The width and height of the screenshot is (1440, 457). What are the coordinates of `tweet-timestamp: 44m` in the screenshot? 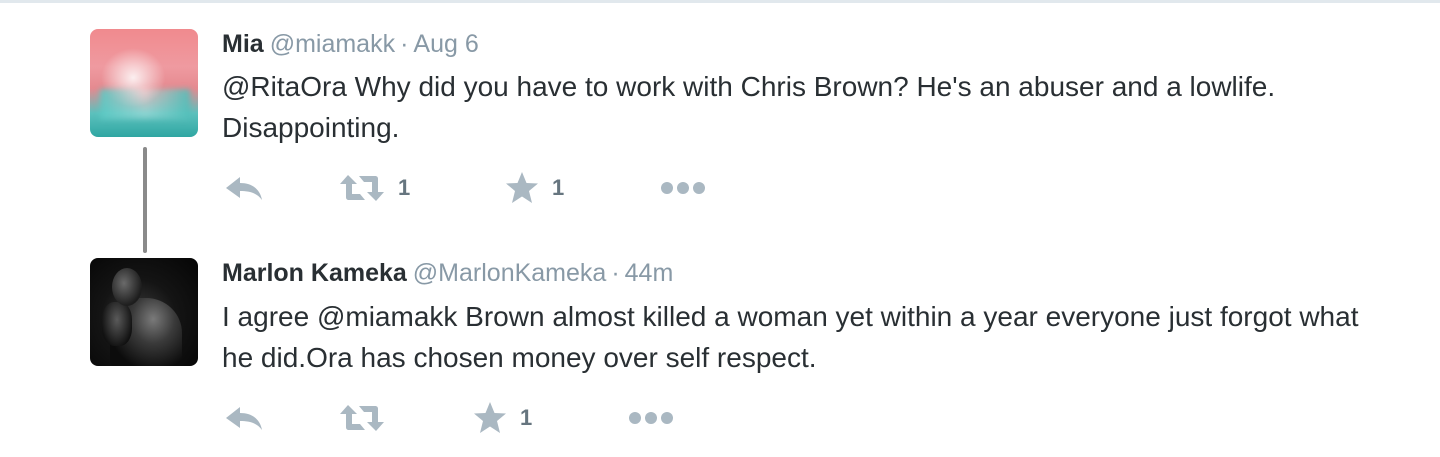 It's located at (649, 273).